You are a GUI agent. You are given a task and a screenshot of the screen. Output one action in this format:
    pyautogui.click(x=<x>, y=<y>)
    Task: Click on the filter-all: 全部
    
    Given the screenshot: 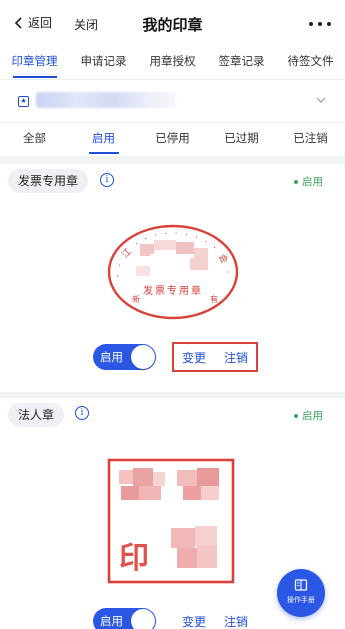 What is the action you would take?
    pyautogui.click(x=34, y=139)
    